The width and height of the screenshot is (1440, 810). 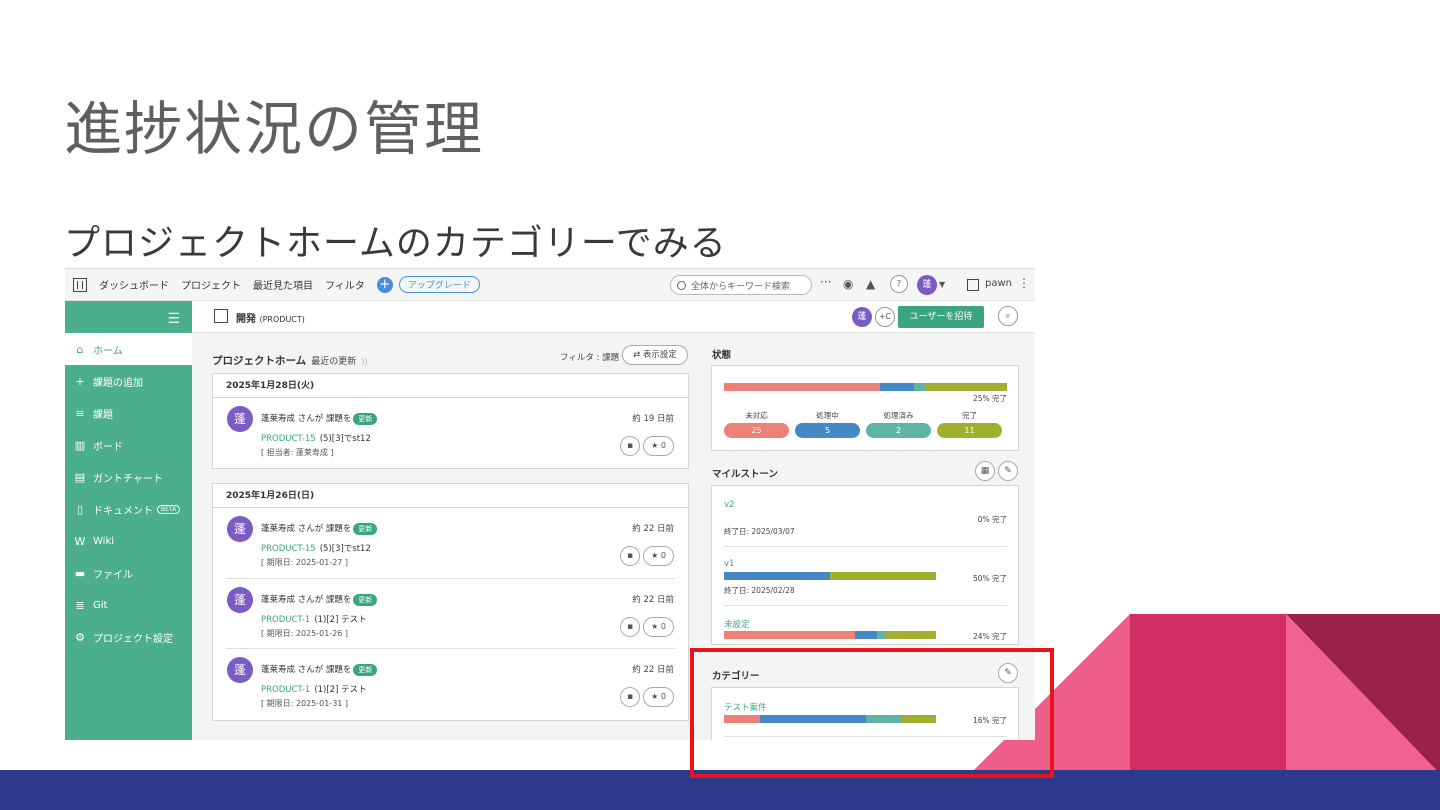 I want to click on milestone-name: v1, so click(x=729, y=564).